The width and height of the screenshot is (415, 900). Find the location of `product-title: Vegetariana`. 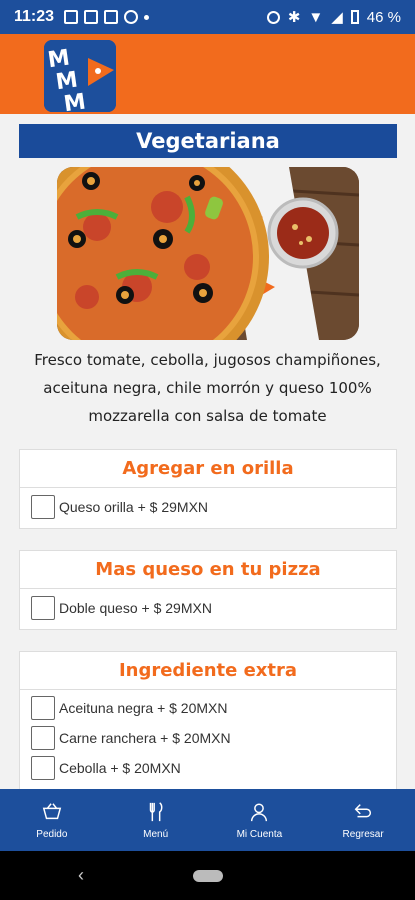

product-title: Vegetariana is located at coordinates (208, 141).